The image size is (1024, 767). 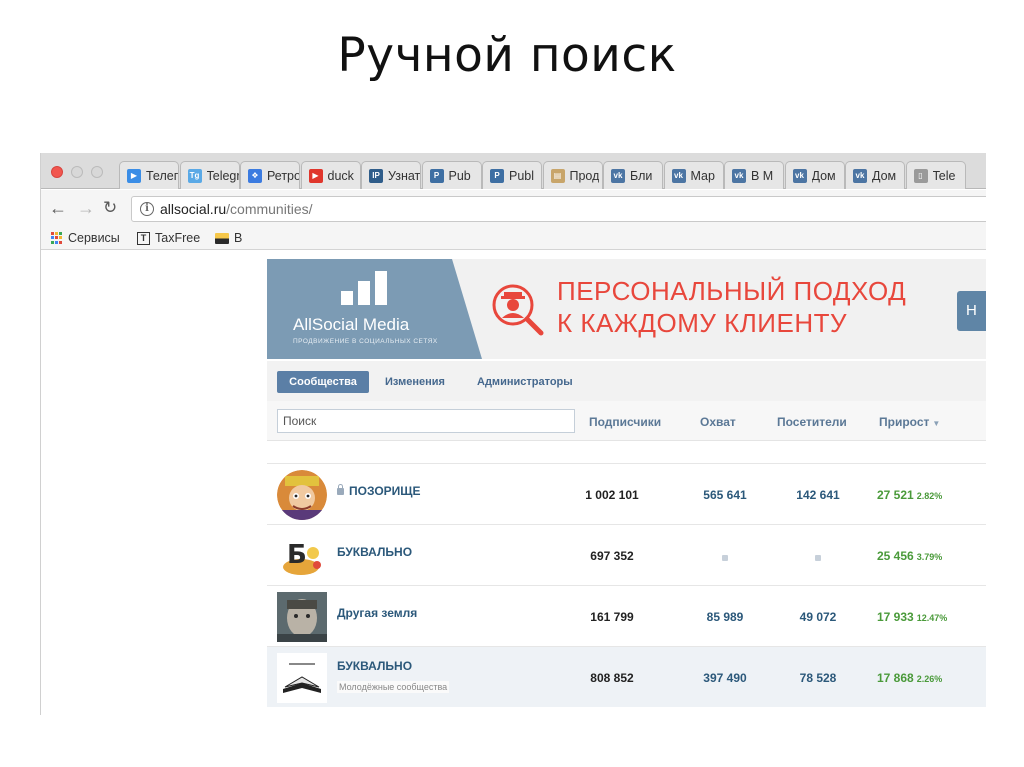 I want to click on growth-value: 25 456 3.79%, so click(x=910, y=556).